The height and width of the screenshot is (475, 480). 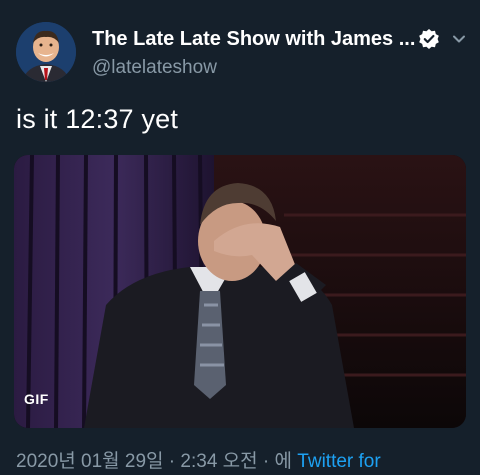 What do you see at coordinates (36, 399) in the screenshot?
I see `gif-badge: GIF` at bounding box center [36, 399].